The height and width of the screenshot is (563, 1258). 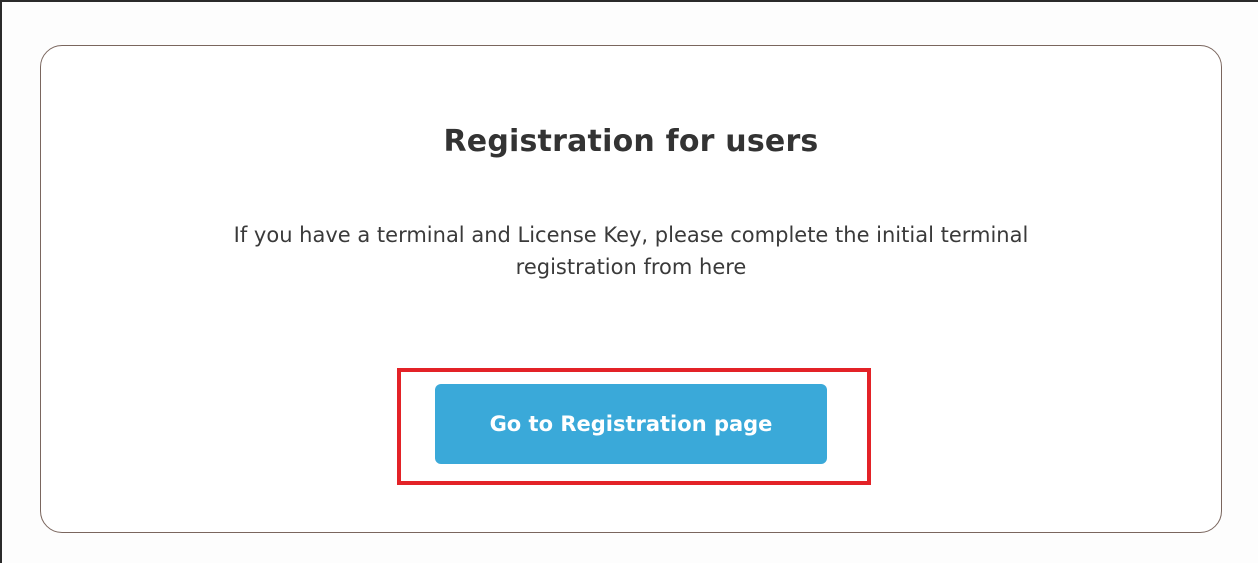 I want to click on go-to-registration-button: Go to Registration page, so click(x=631, y=424).